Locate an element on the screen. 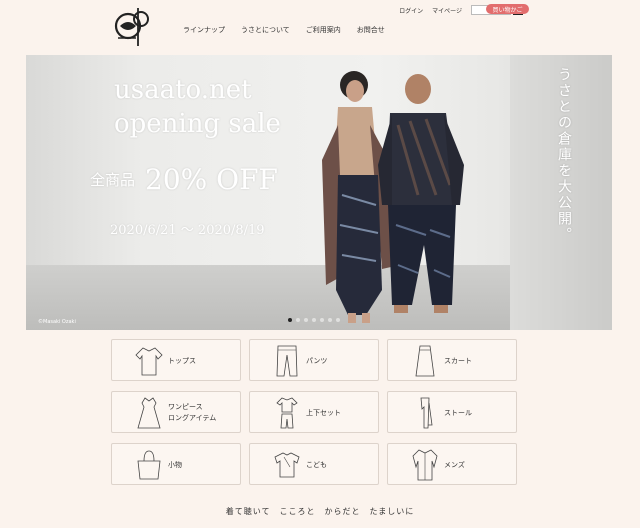  hero-sale: 全商品 20% OFF is located at coordinates (184, 179).